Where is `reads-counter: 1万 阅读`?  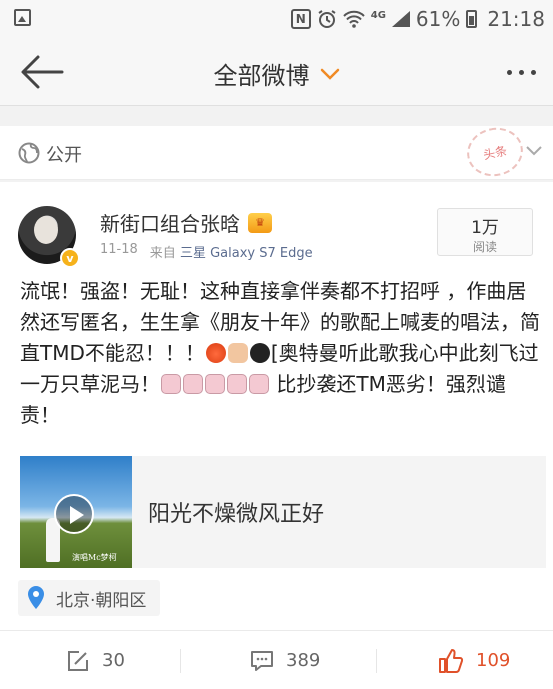
reads-counter: 1万 阅读 is located at coordinates (485, 232).